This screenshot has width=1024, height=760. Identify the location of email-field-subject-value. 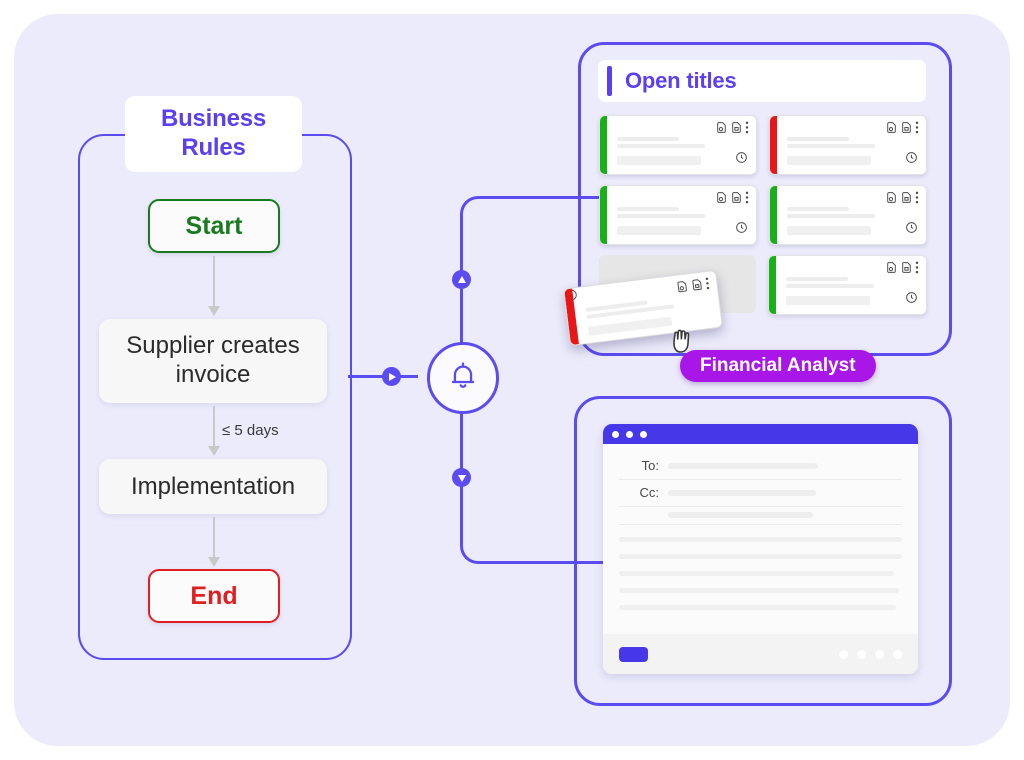
(740, 515).